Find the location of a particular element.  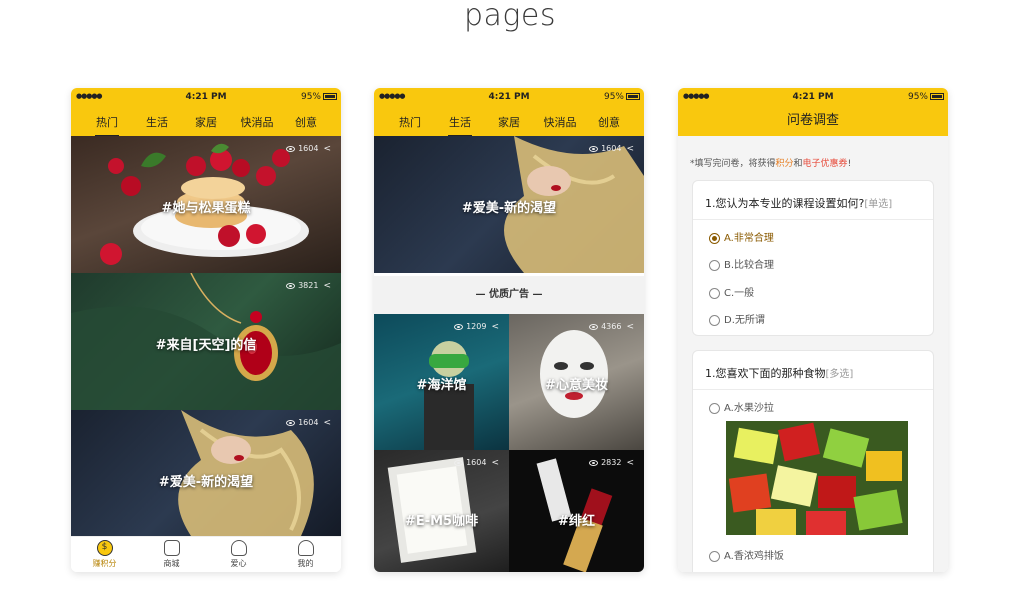

question-card: 1.您喜欢下面的那种食物[多选] A.水果沙拉 A.香浓鸡排饭 is located at coordinates (813, 461).